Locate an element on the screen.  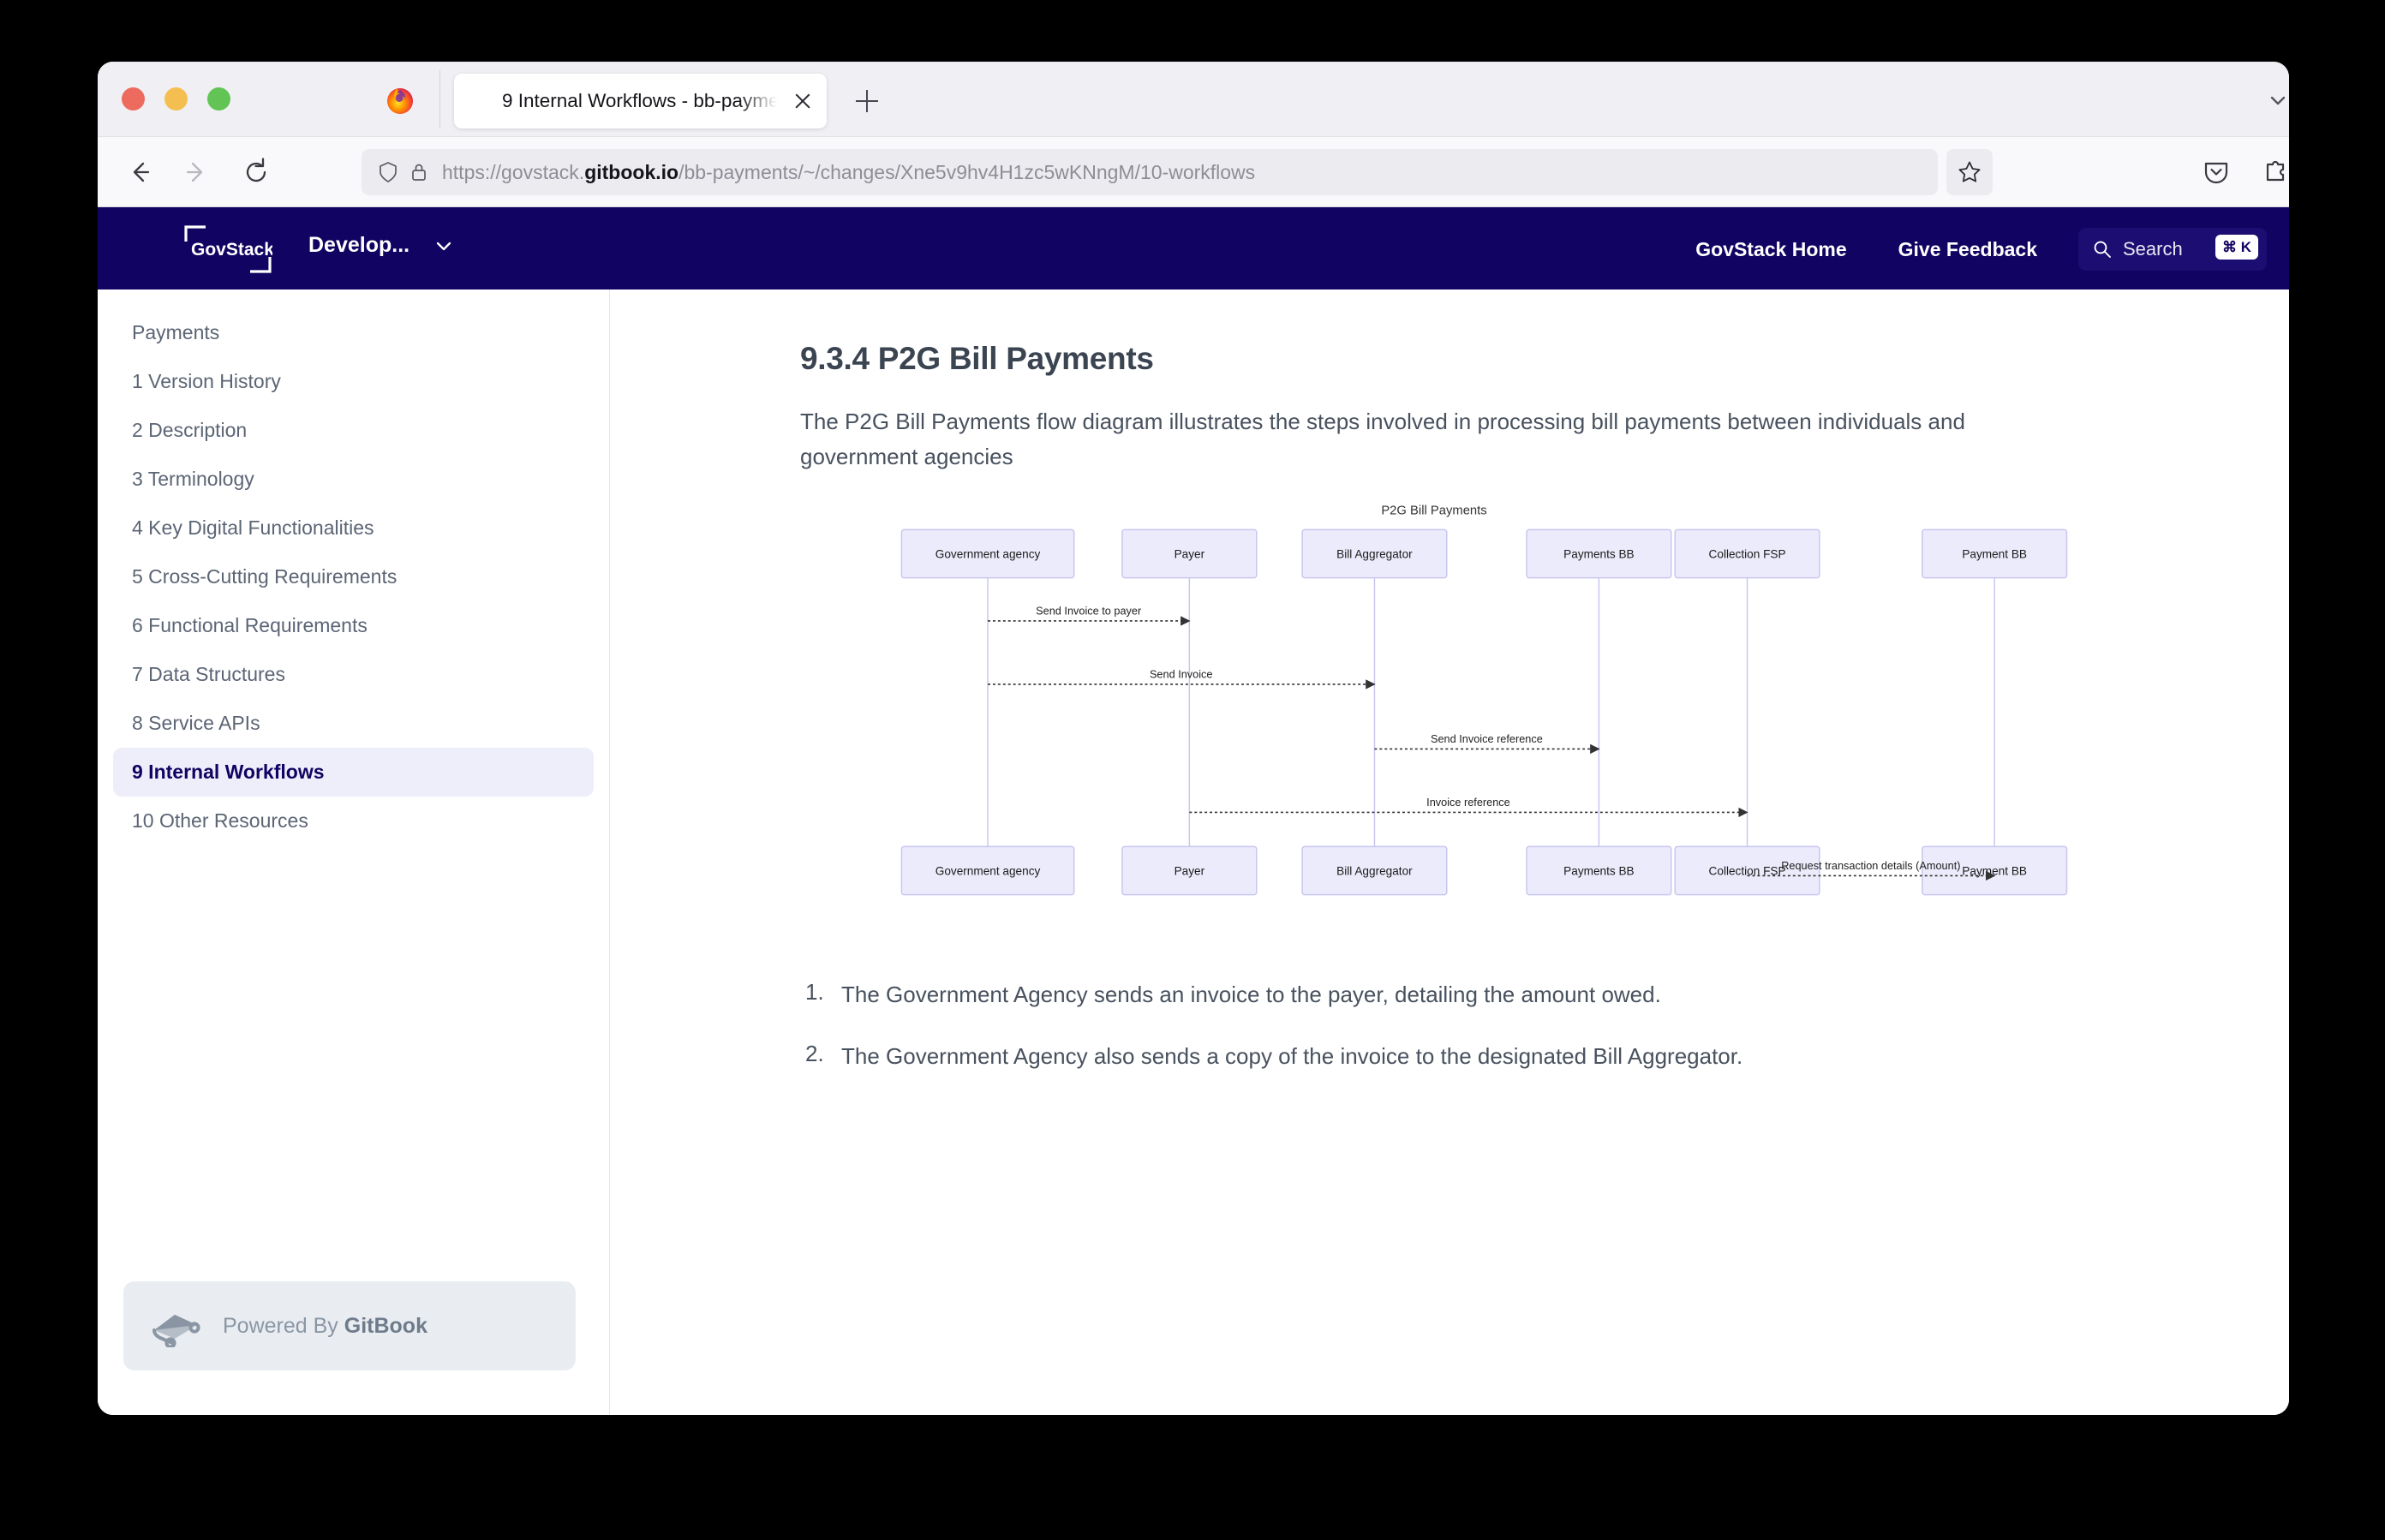
gitbook-icon is located at coordinates (176, 1331).